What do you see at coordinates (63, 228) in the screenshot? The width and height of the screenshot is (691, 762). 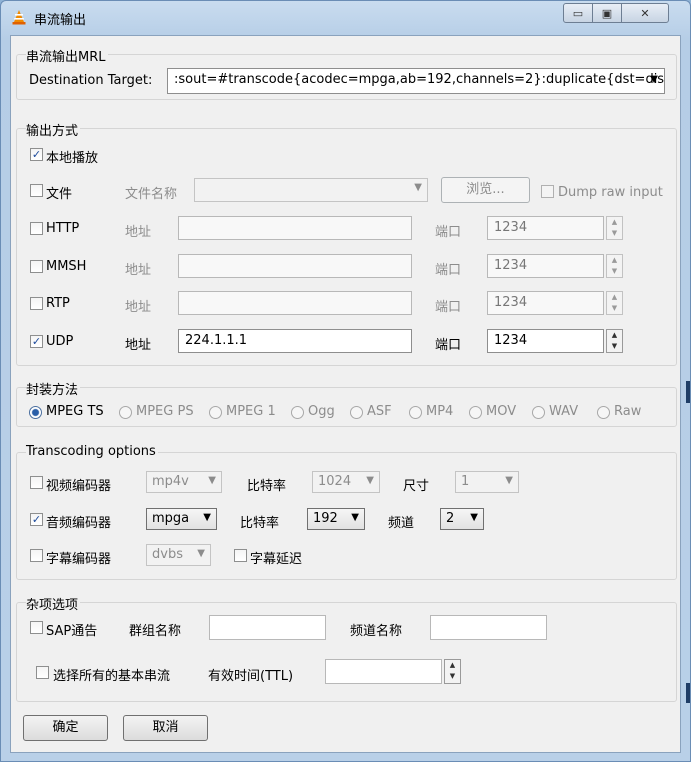 I see `http-label: HTTP` at bounding box center [63, 228].